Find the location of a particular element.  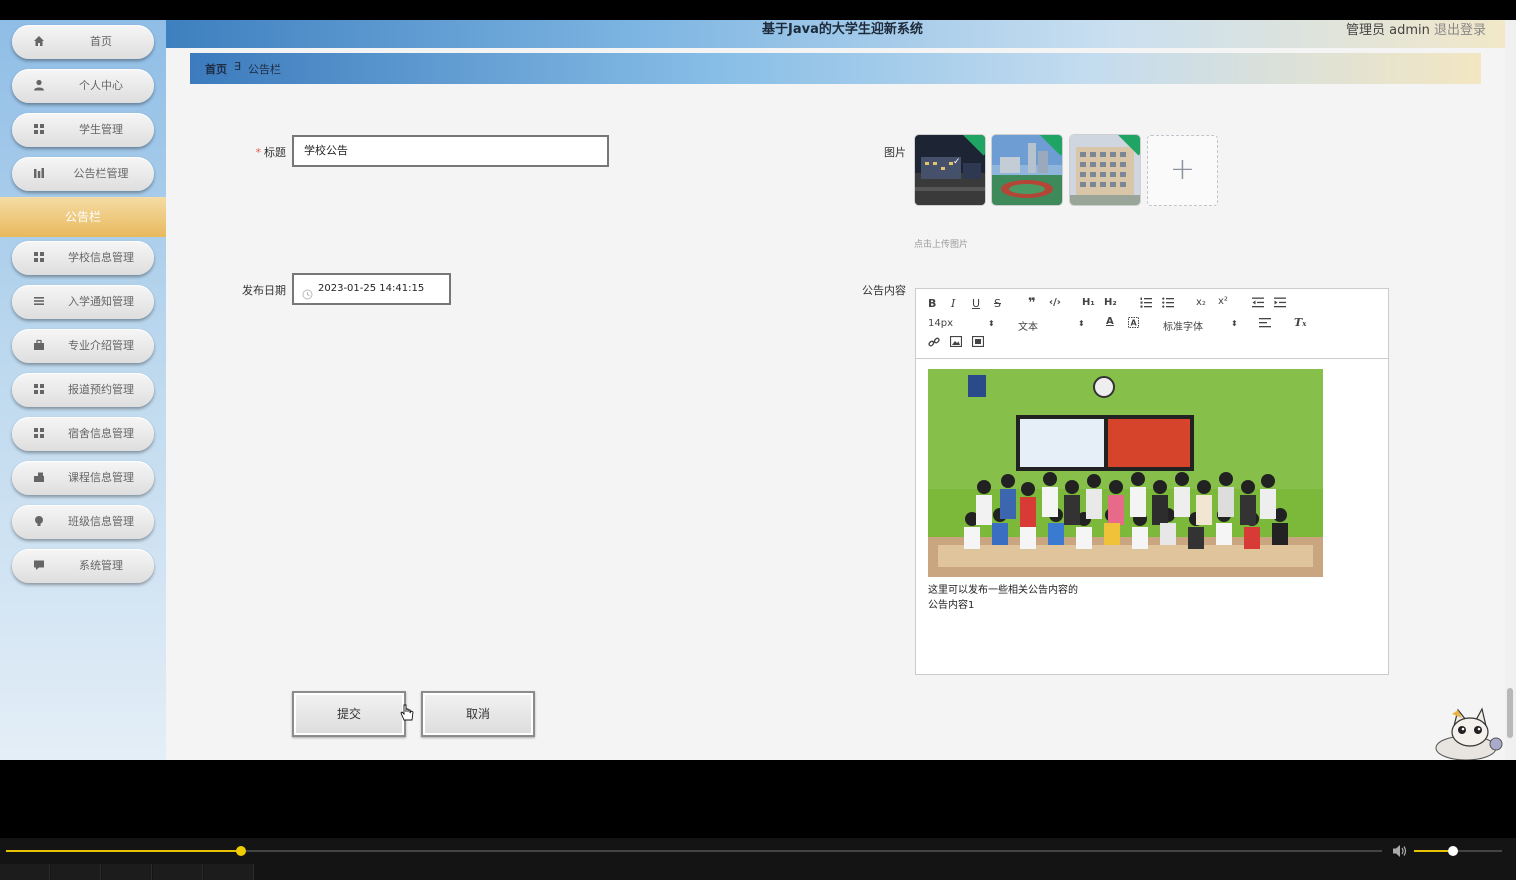

link-icon is located at coordinates (934, 343).